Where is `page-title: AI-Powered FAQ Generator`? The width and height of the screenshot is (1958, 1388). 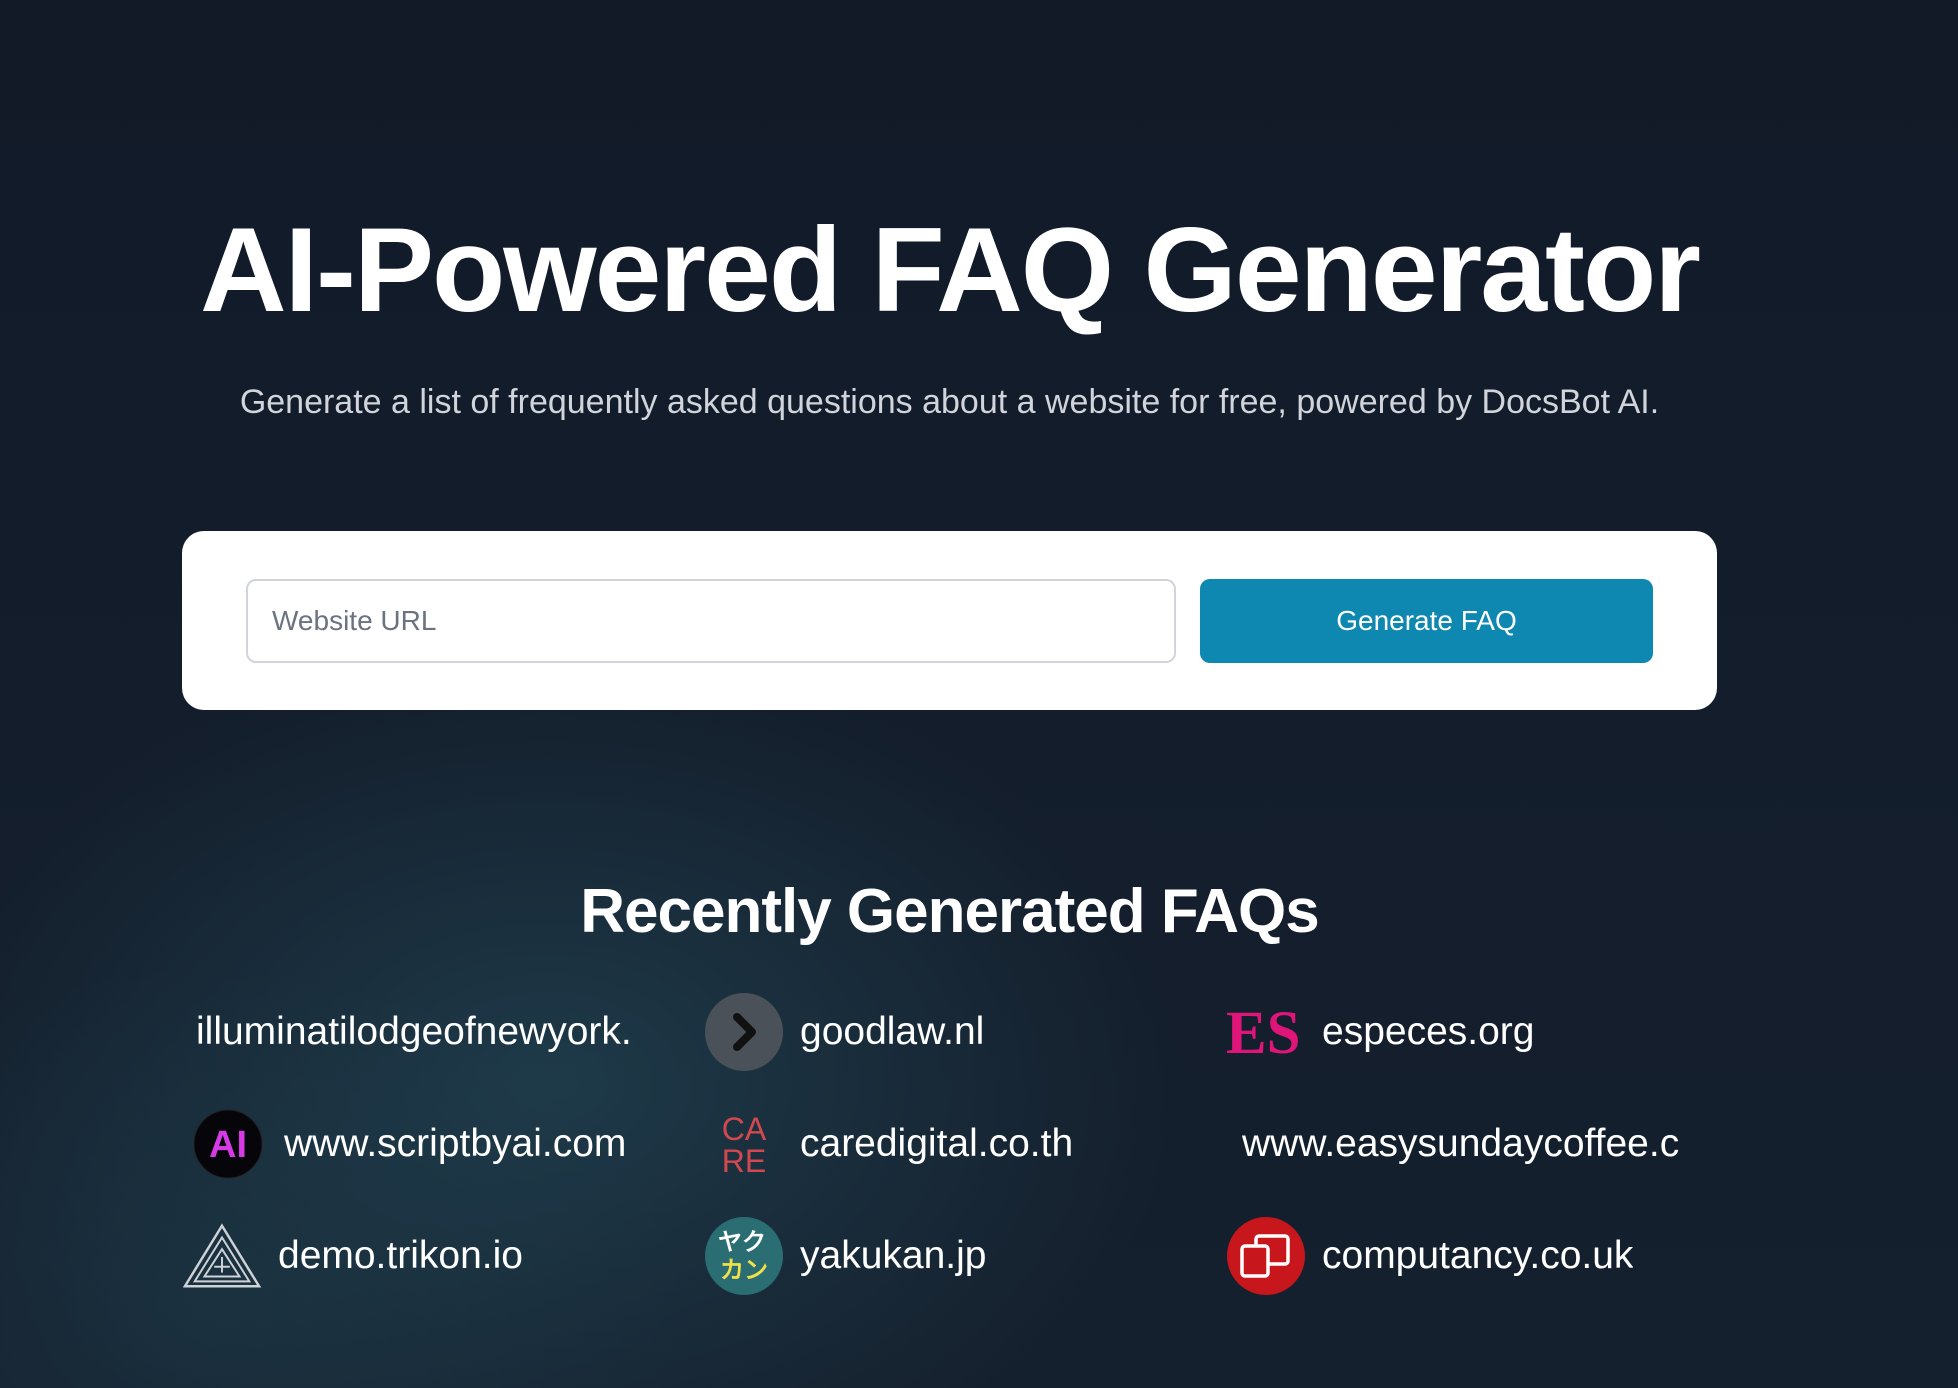 page-title: AI-Powered FAQ Generator is located at coordinates (950, 270).